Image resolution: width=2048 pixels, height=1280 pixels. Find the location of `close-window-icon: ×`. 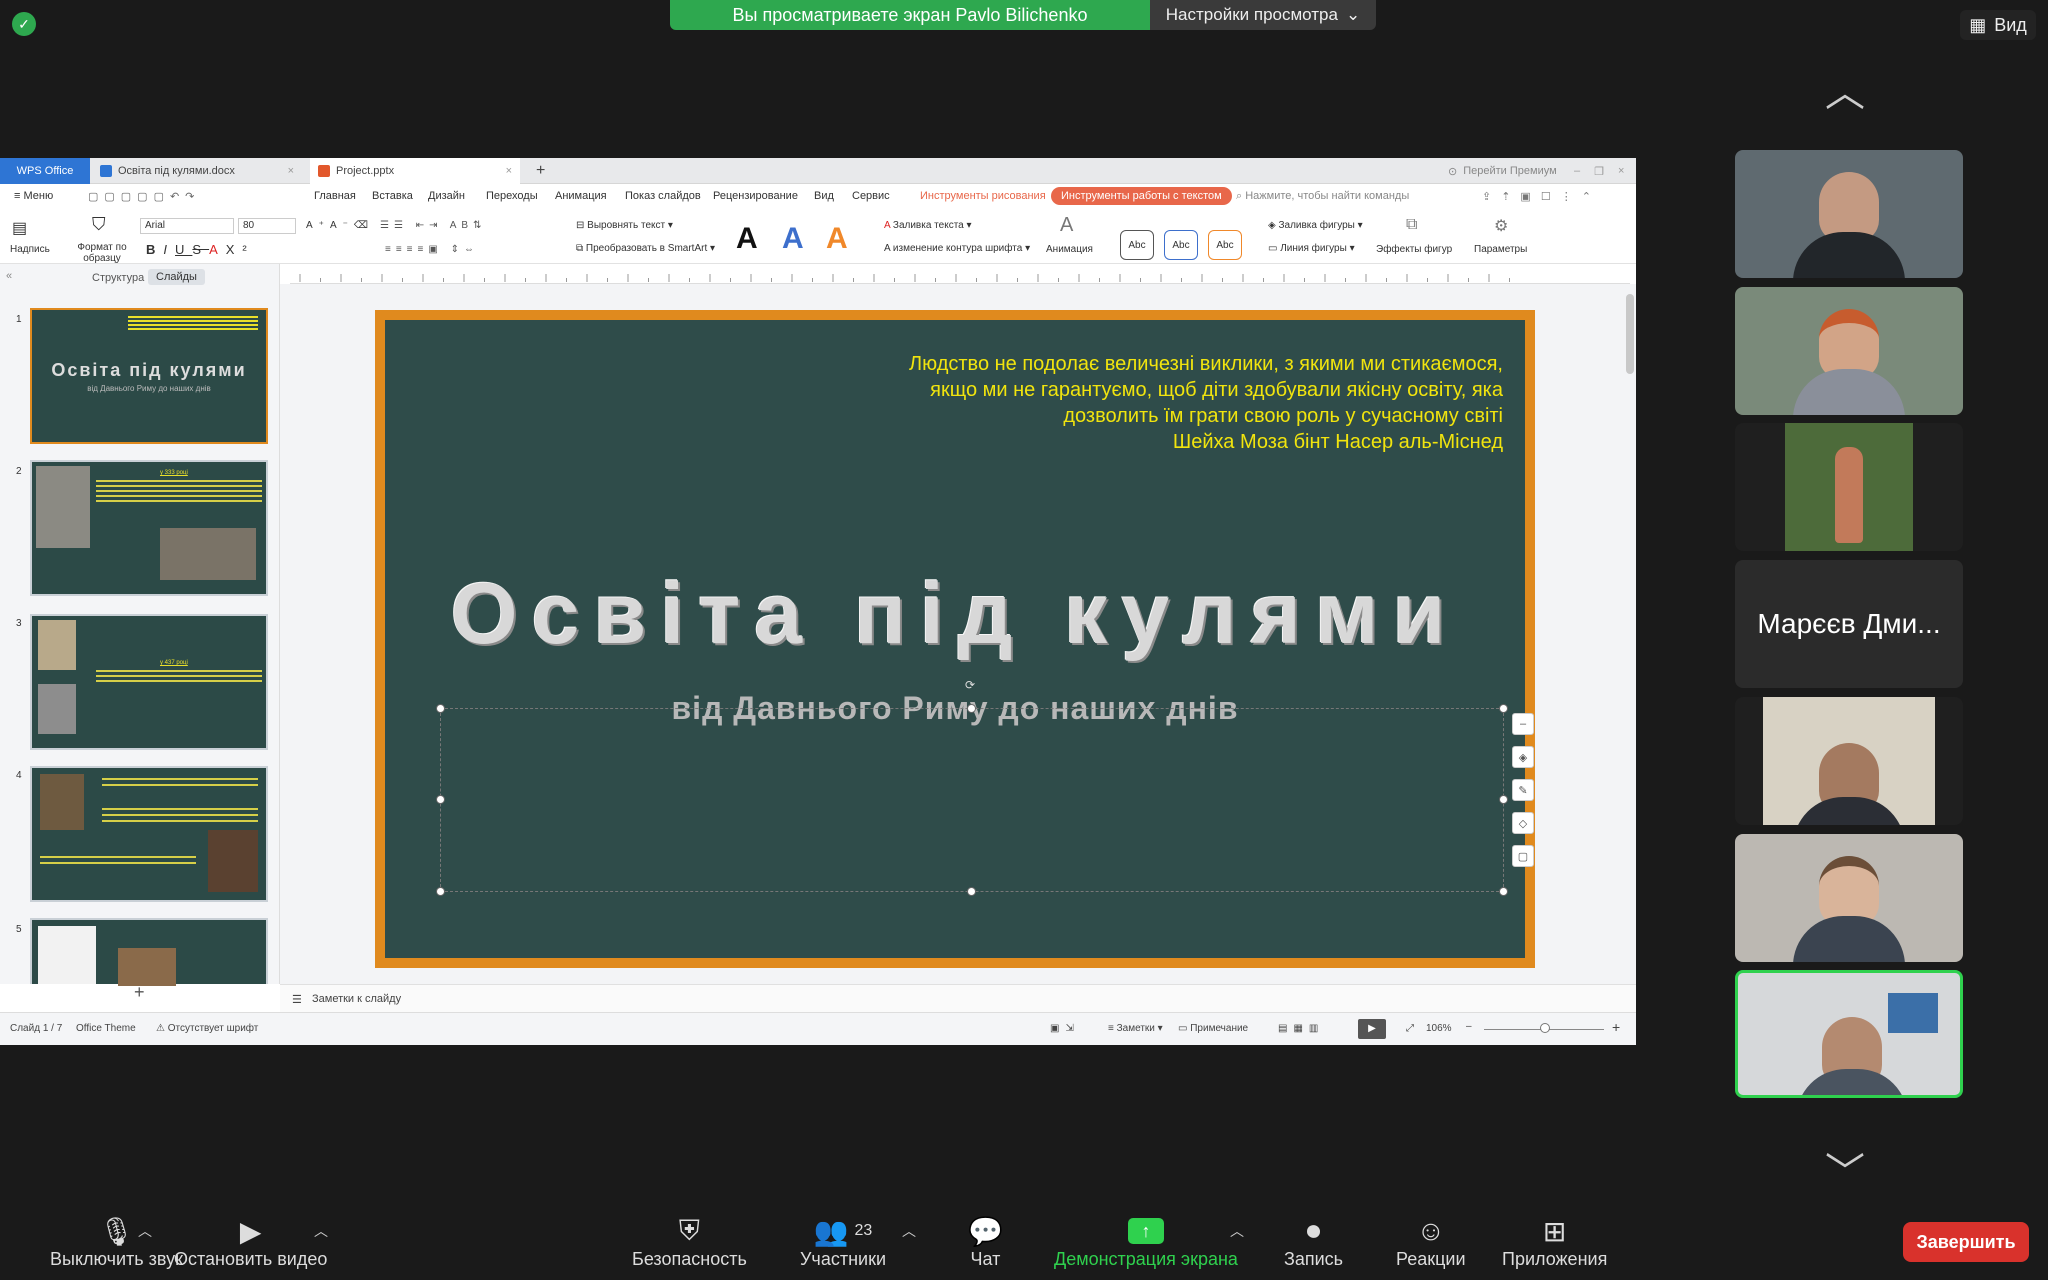

close-window-icon: × is located at coordinates (1621, 171).